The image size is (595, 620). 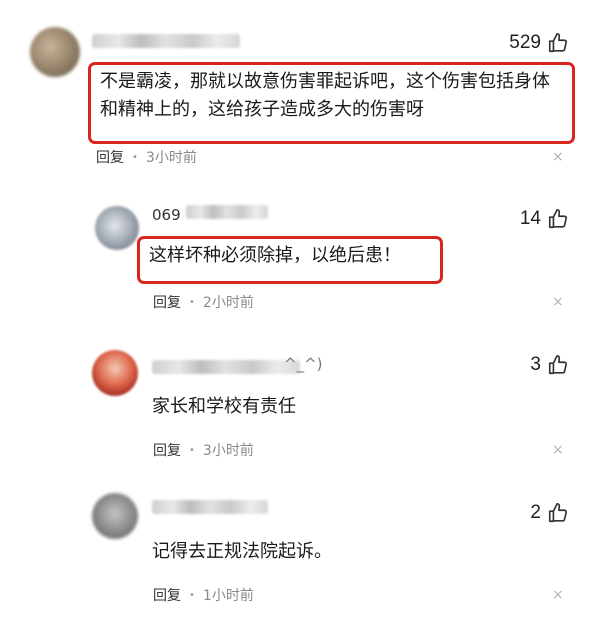 I want to click on highlighted-comment-box: 这样坏种必须除掉，以绝后患！, so click(x=290, y=260).